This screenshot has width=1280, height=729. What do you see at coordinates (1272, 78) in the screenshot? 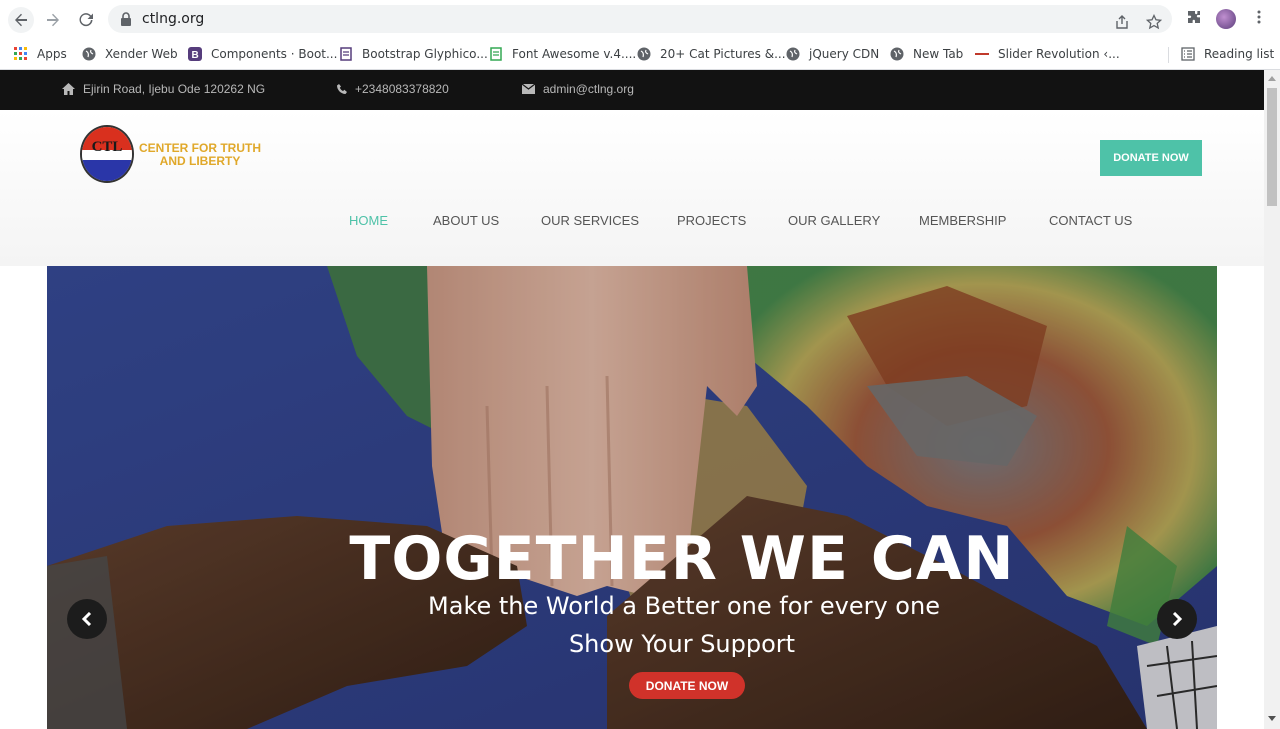
I see `scroll-up-arrow-icon` at bounding box center [1272, 78].